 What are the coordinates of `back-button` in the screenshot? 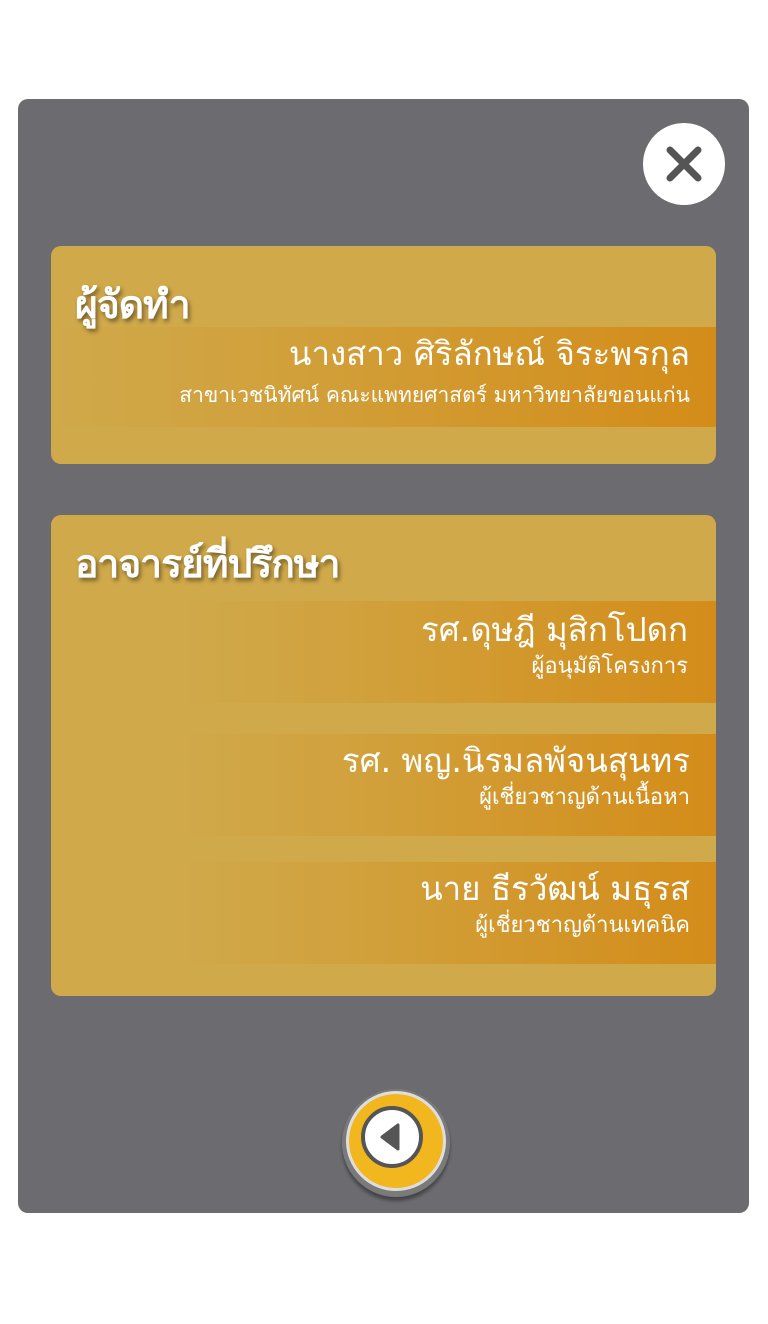 It's located at (396, 1143).